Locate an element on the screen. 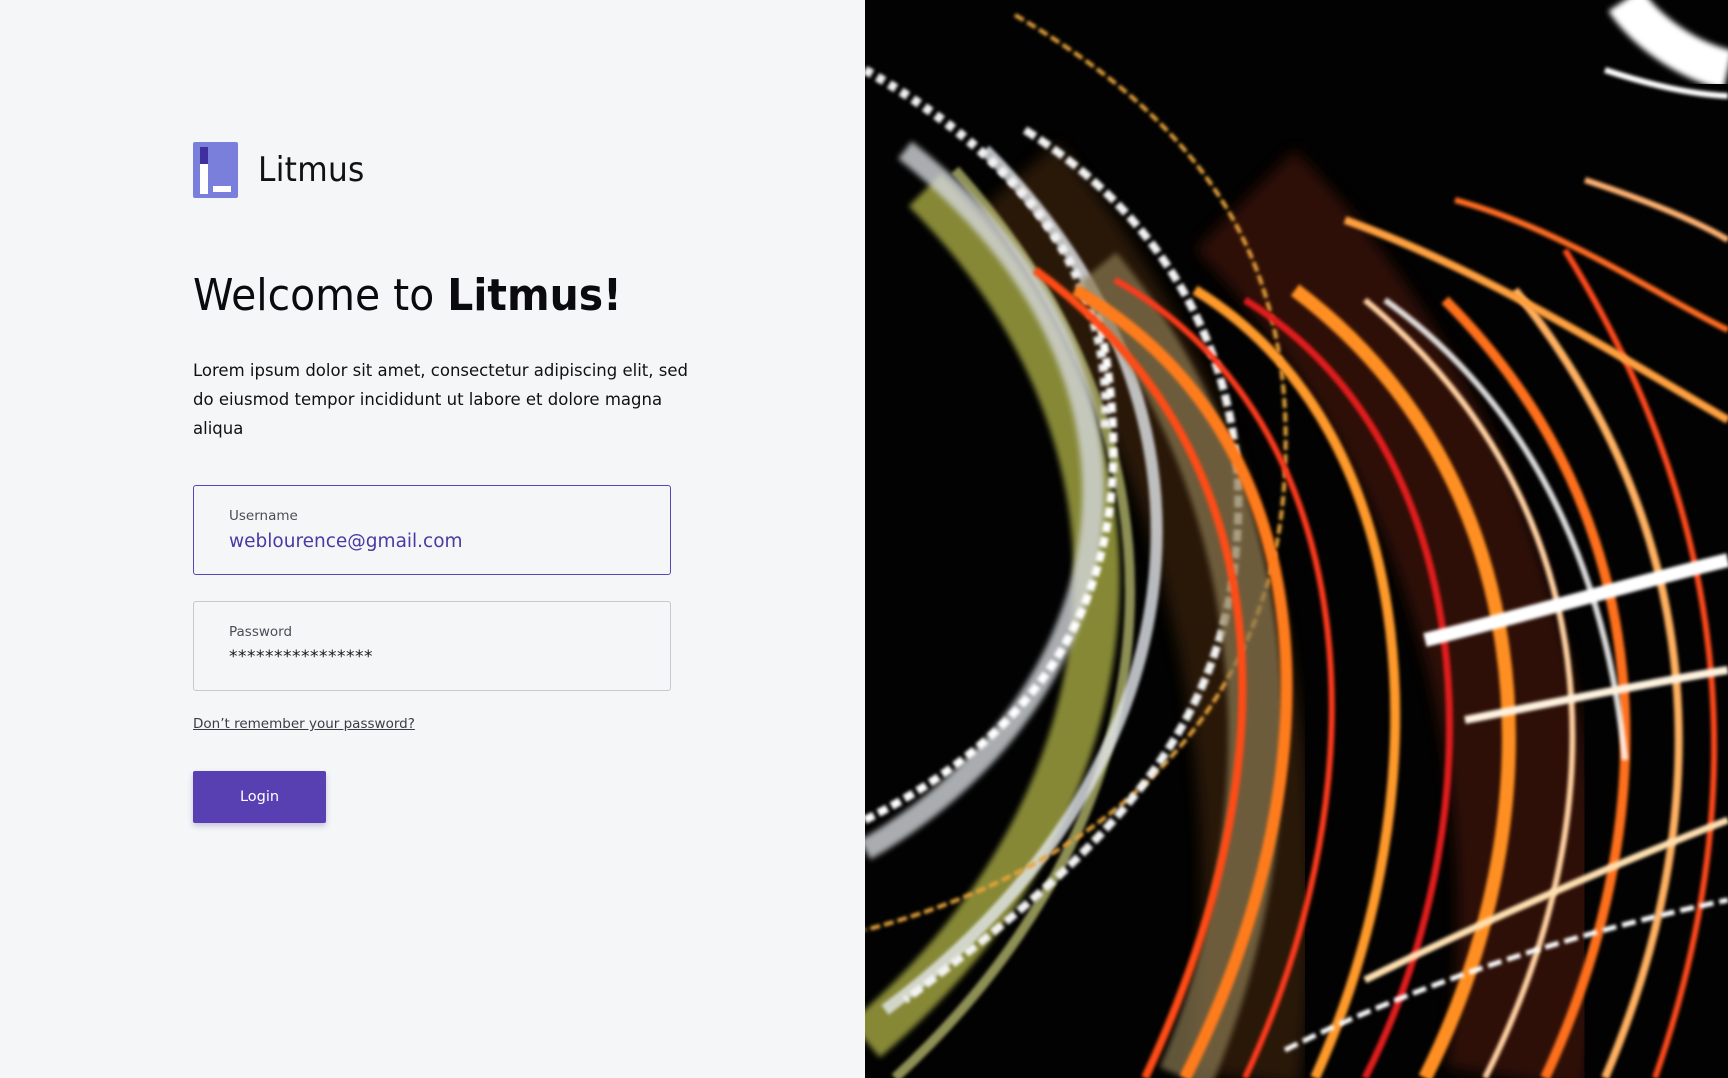 This screenshot has width=1728, height=1078. username-input is located at coordinates (439, 541).